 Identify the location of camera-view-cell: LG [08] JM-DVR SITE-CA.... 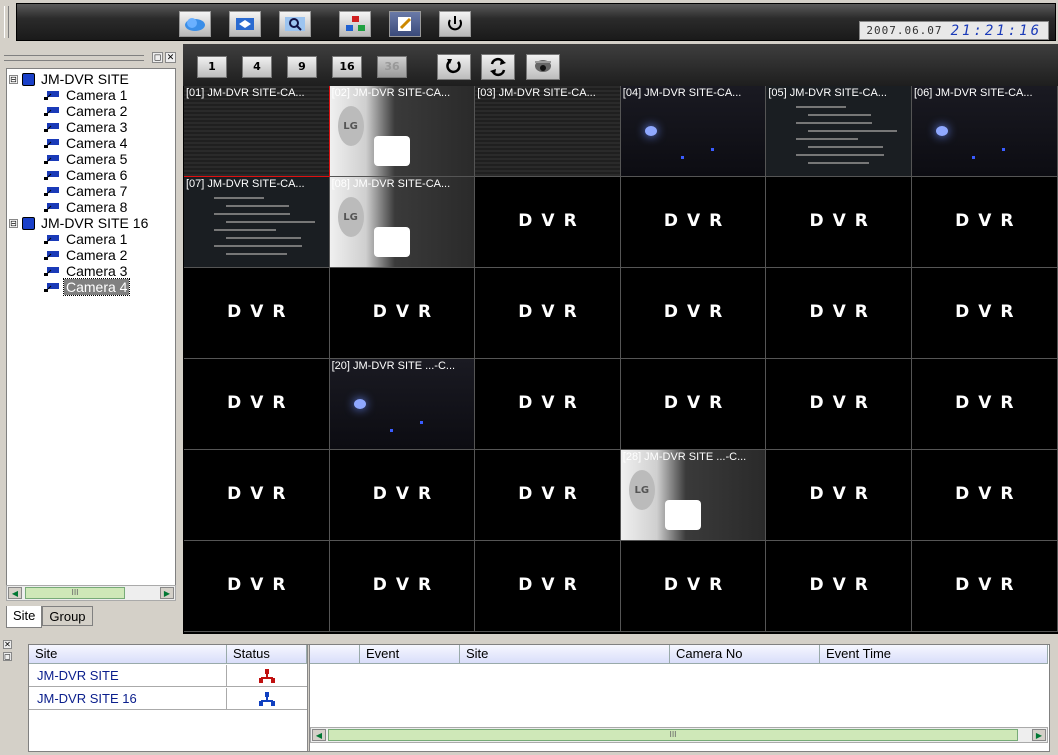
(402, 222).